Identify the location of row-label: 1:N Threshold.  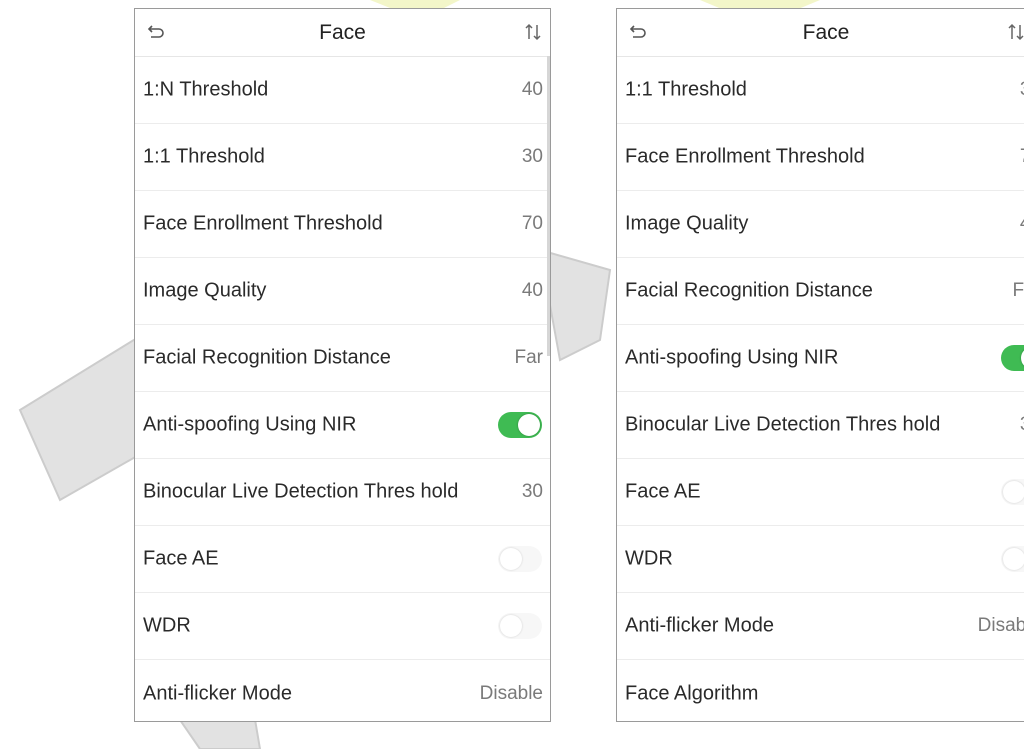
(206, 89).